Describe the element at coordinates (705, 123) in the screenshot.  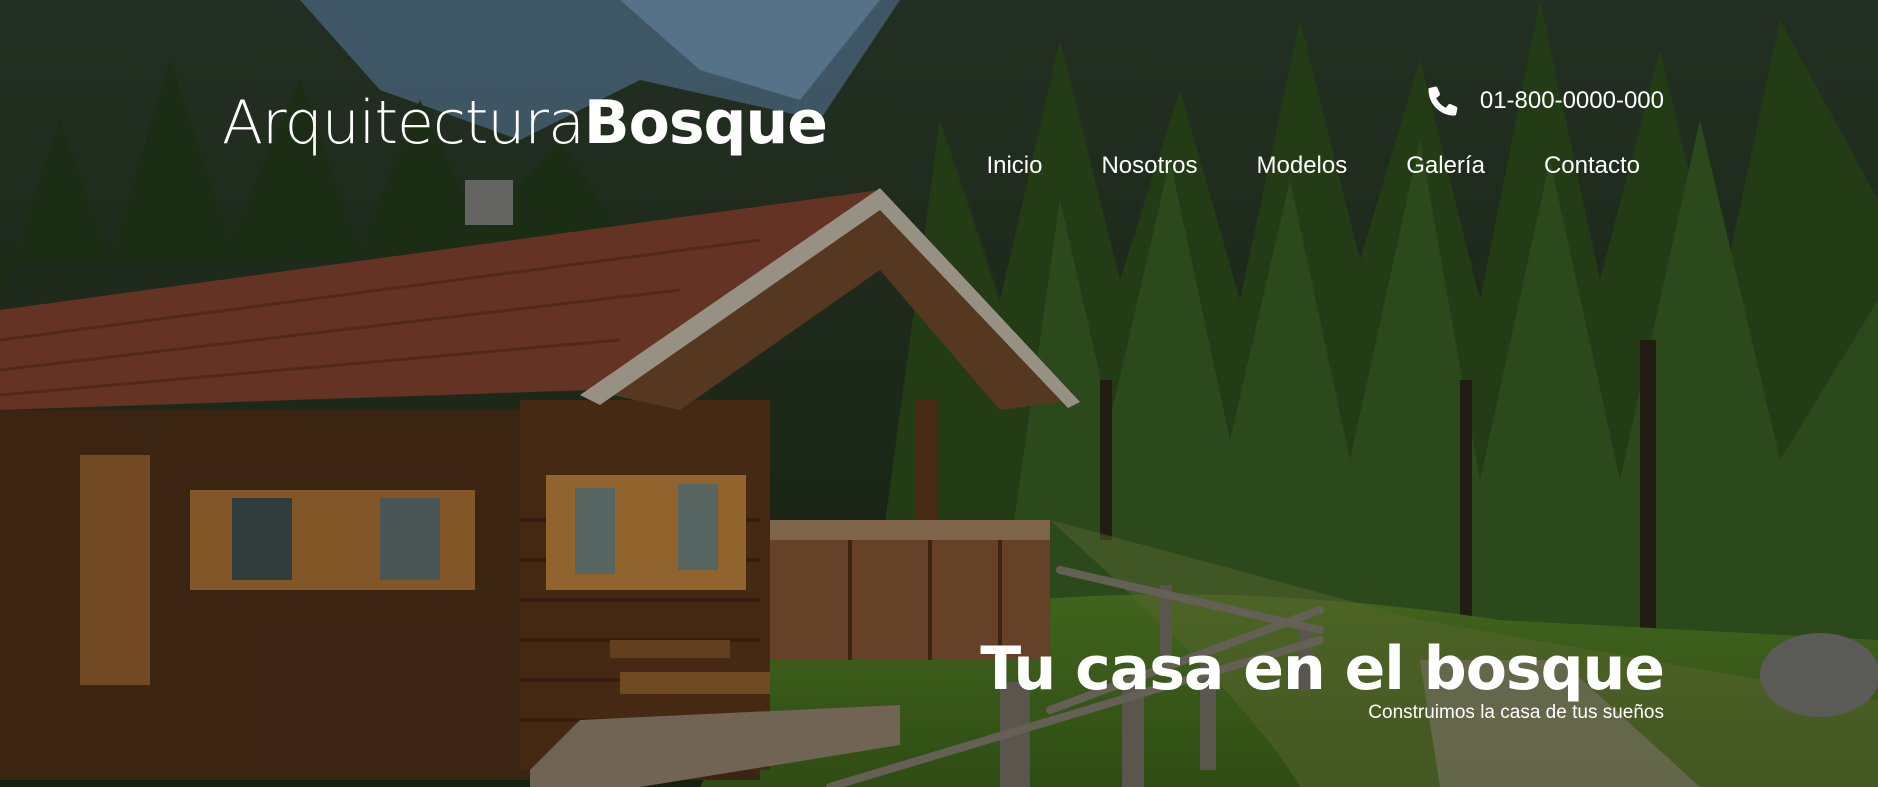
I see `brand-name-bold: Bosque` at that location.